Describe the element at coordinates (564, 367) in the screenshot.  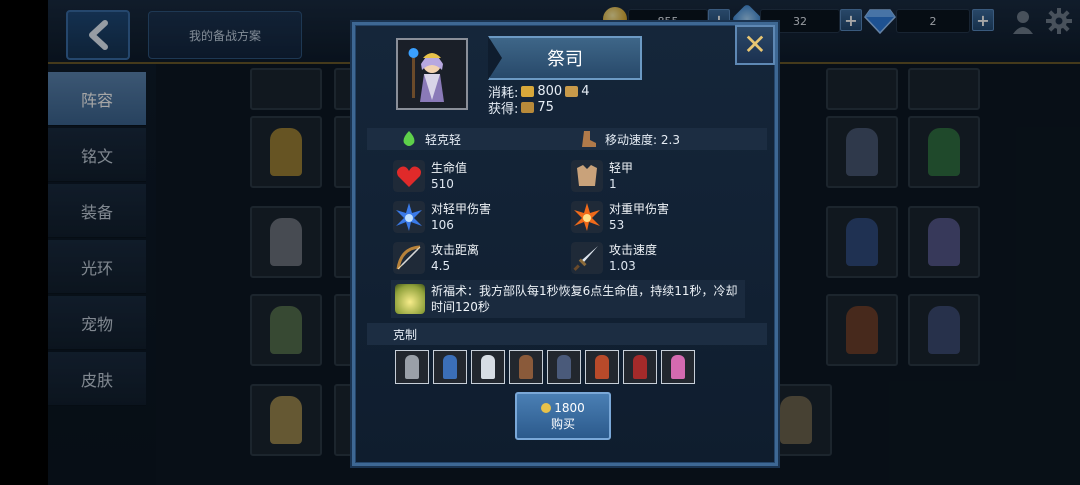
I see `mage-unit-icon` at that location.